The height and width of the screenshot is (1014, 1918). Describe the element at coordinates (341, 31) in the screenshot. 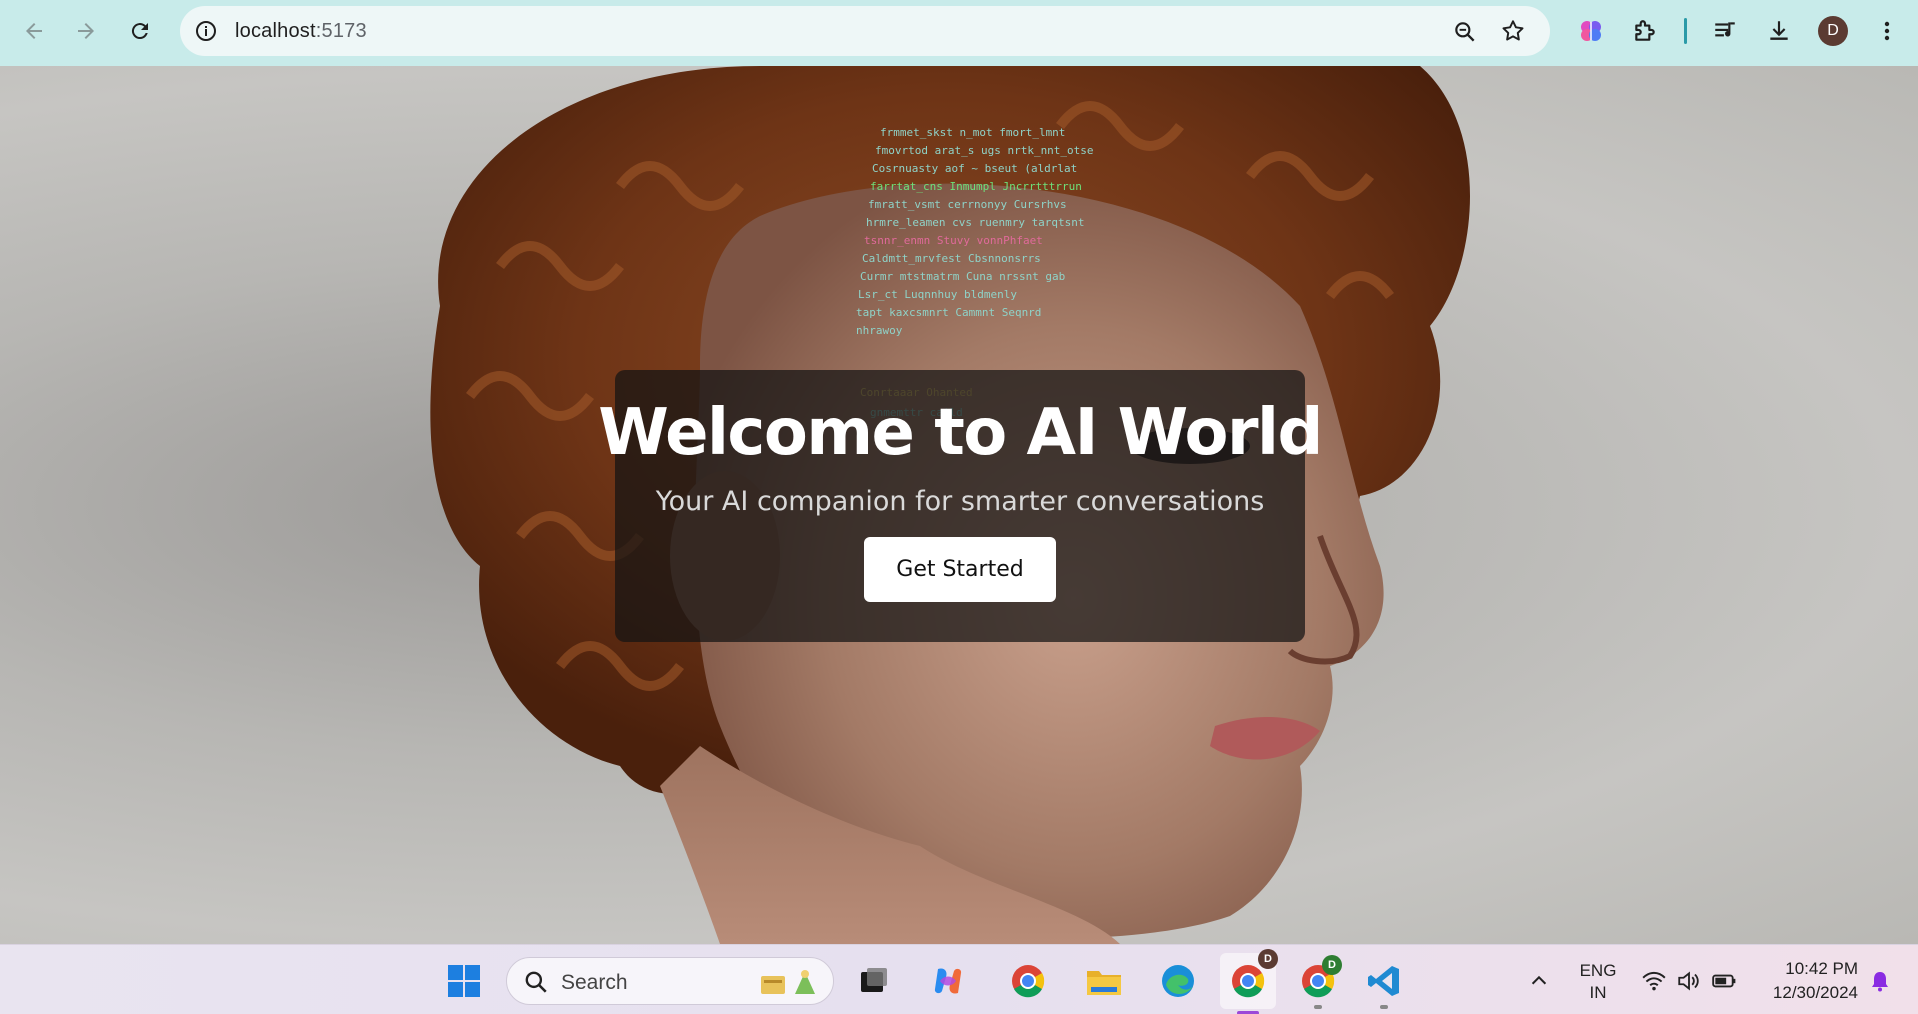

I see `url-port: :5173` at that location.